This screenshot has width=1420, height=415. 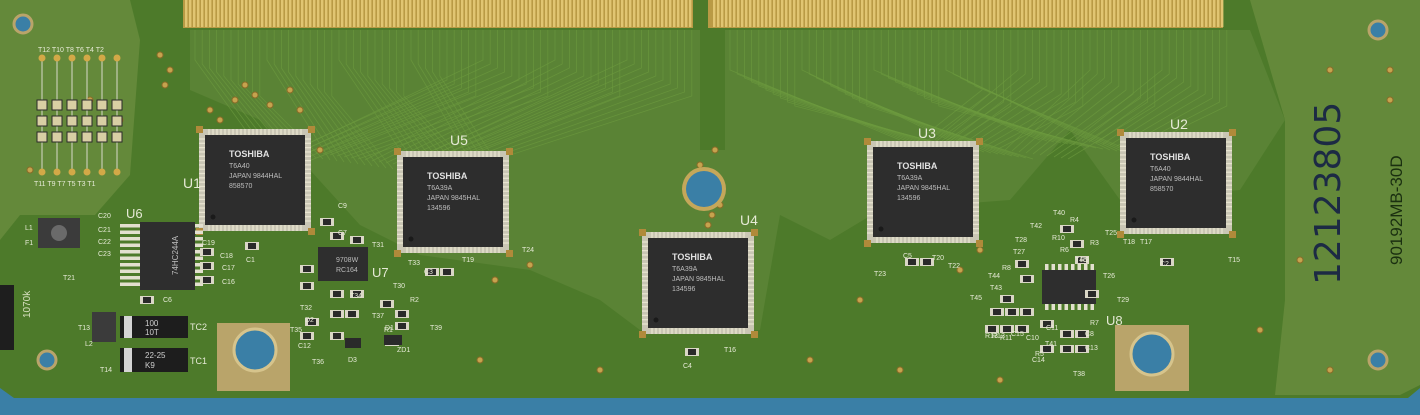 What do you see at coordinates (1074, 220) in the screenshot?
I see `component-label: R4` at bounding box center [1074, 220].